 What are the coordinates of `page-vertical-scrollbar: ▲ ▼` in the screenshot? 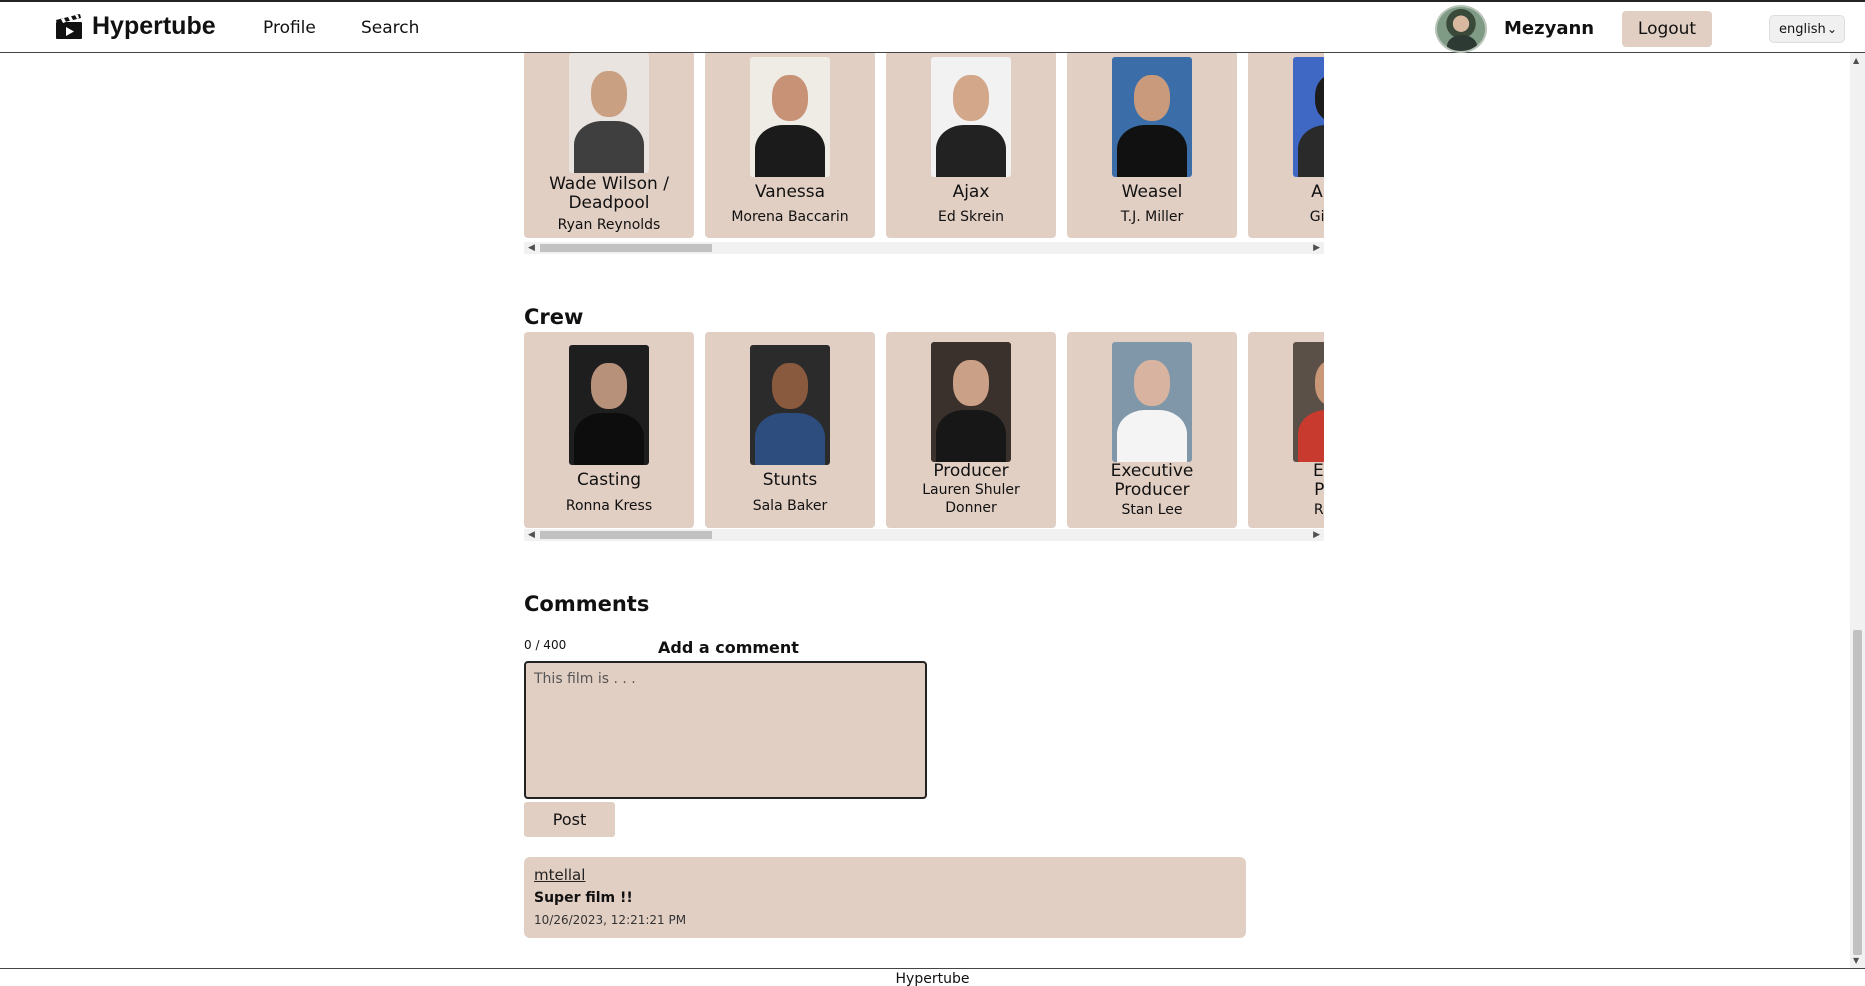 It's located at (1857, 510).